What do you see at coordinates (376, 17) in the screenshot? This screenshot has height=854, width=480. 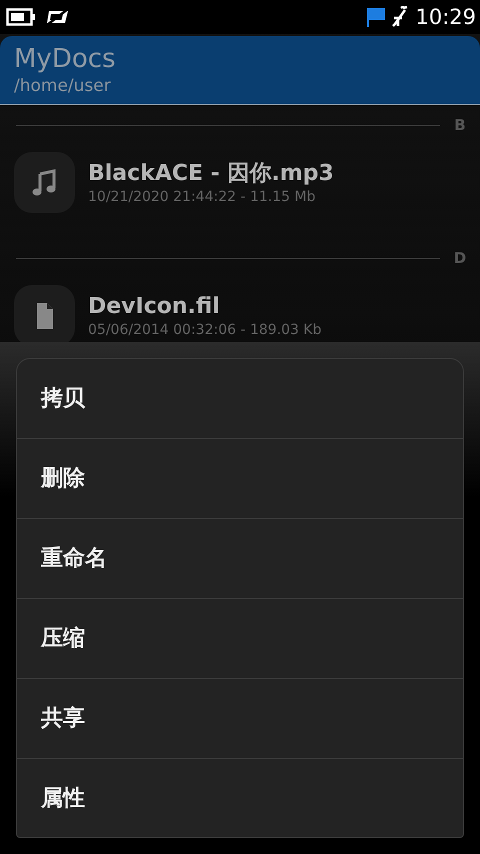 I see `flag-icon` at bounding box center [376, 17].